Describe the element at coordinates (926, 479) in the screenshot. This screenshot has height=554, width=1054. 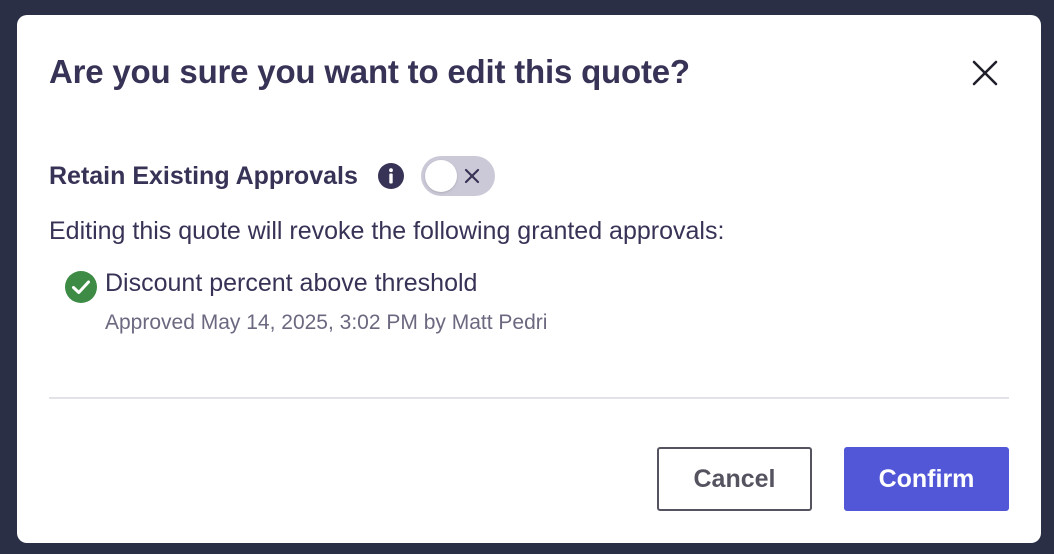
I see `confirm-button: Confirm` at that location.